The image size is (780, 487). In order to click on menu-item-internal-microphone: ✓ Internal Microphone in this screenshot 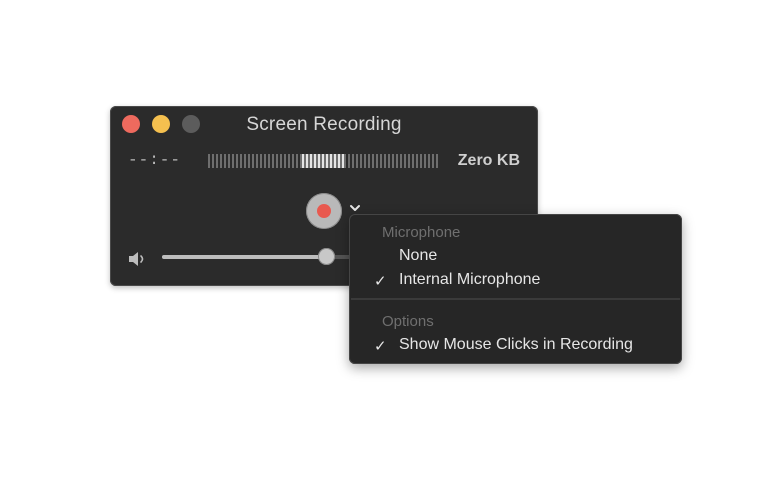, I will do `click(515, 281)`.